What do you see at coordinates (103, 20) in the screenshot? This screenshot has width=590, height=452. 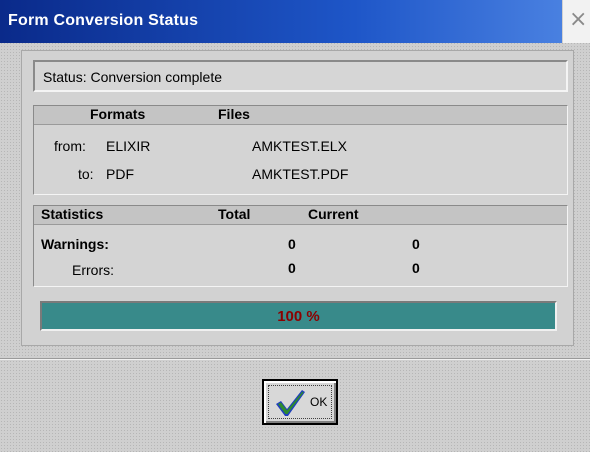 I see `window-title: Form Conversion Status` at bounding box center [103, 20].